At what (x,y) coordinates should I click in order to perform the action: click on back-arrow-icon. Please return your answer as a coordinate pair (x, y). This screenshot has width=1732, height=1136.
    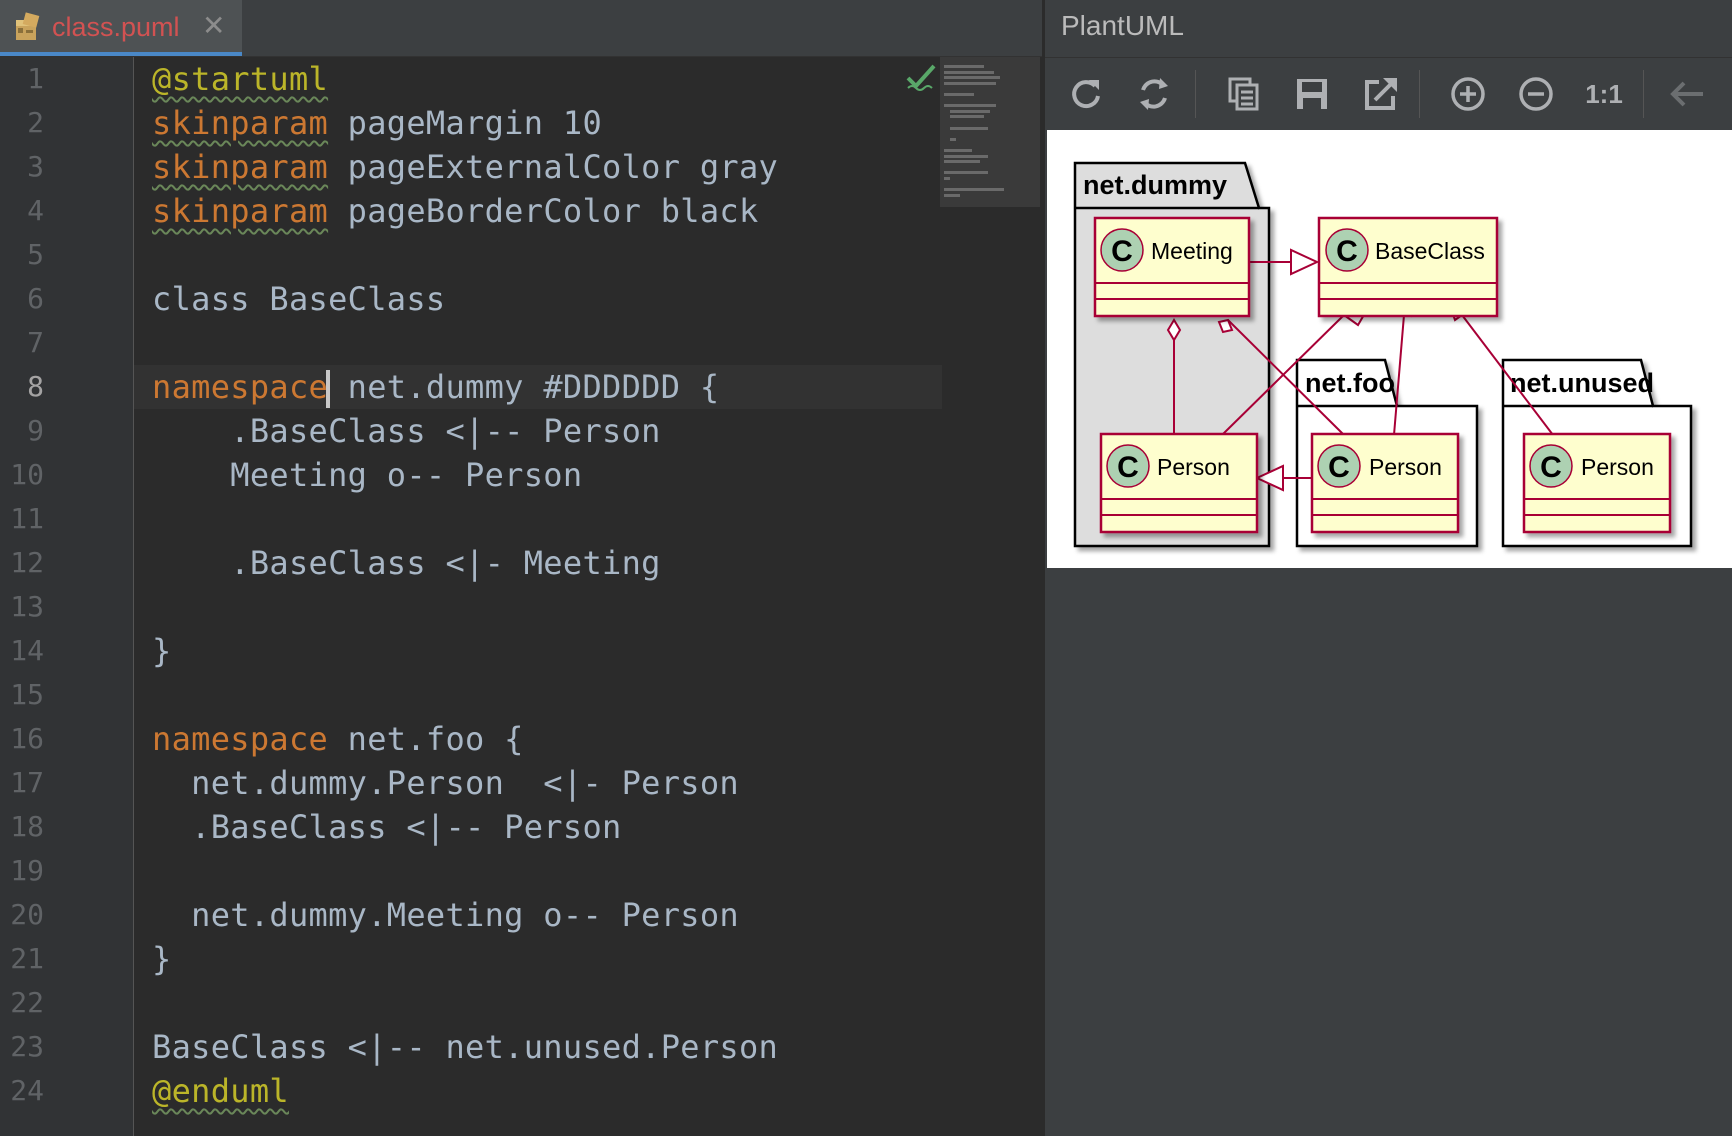
    Looking at the image, I should click on (1688, 94).